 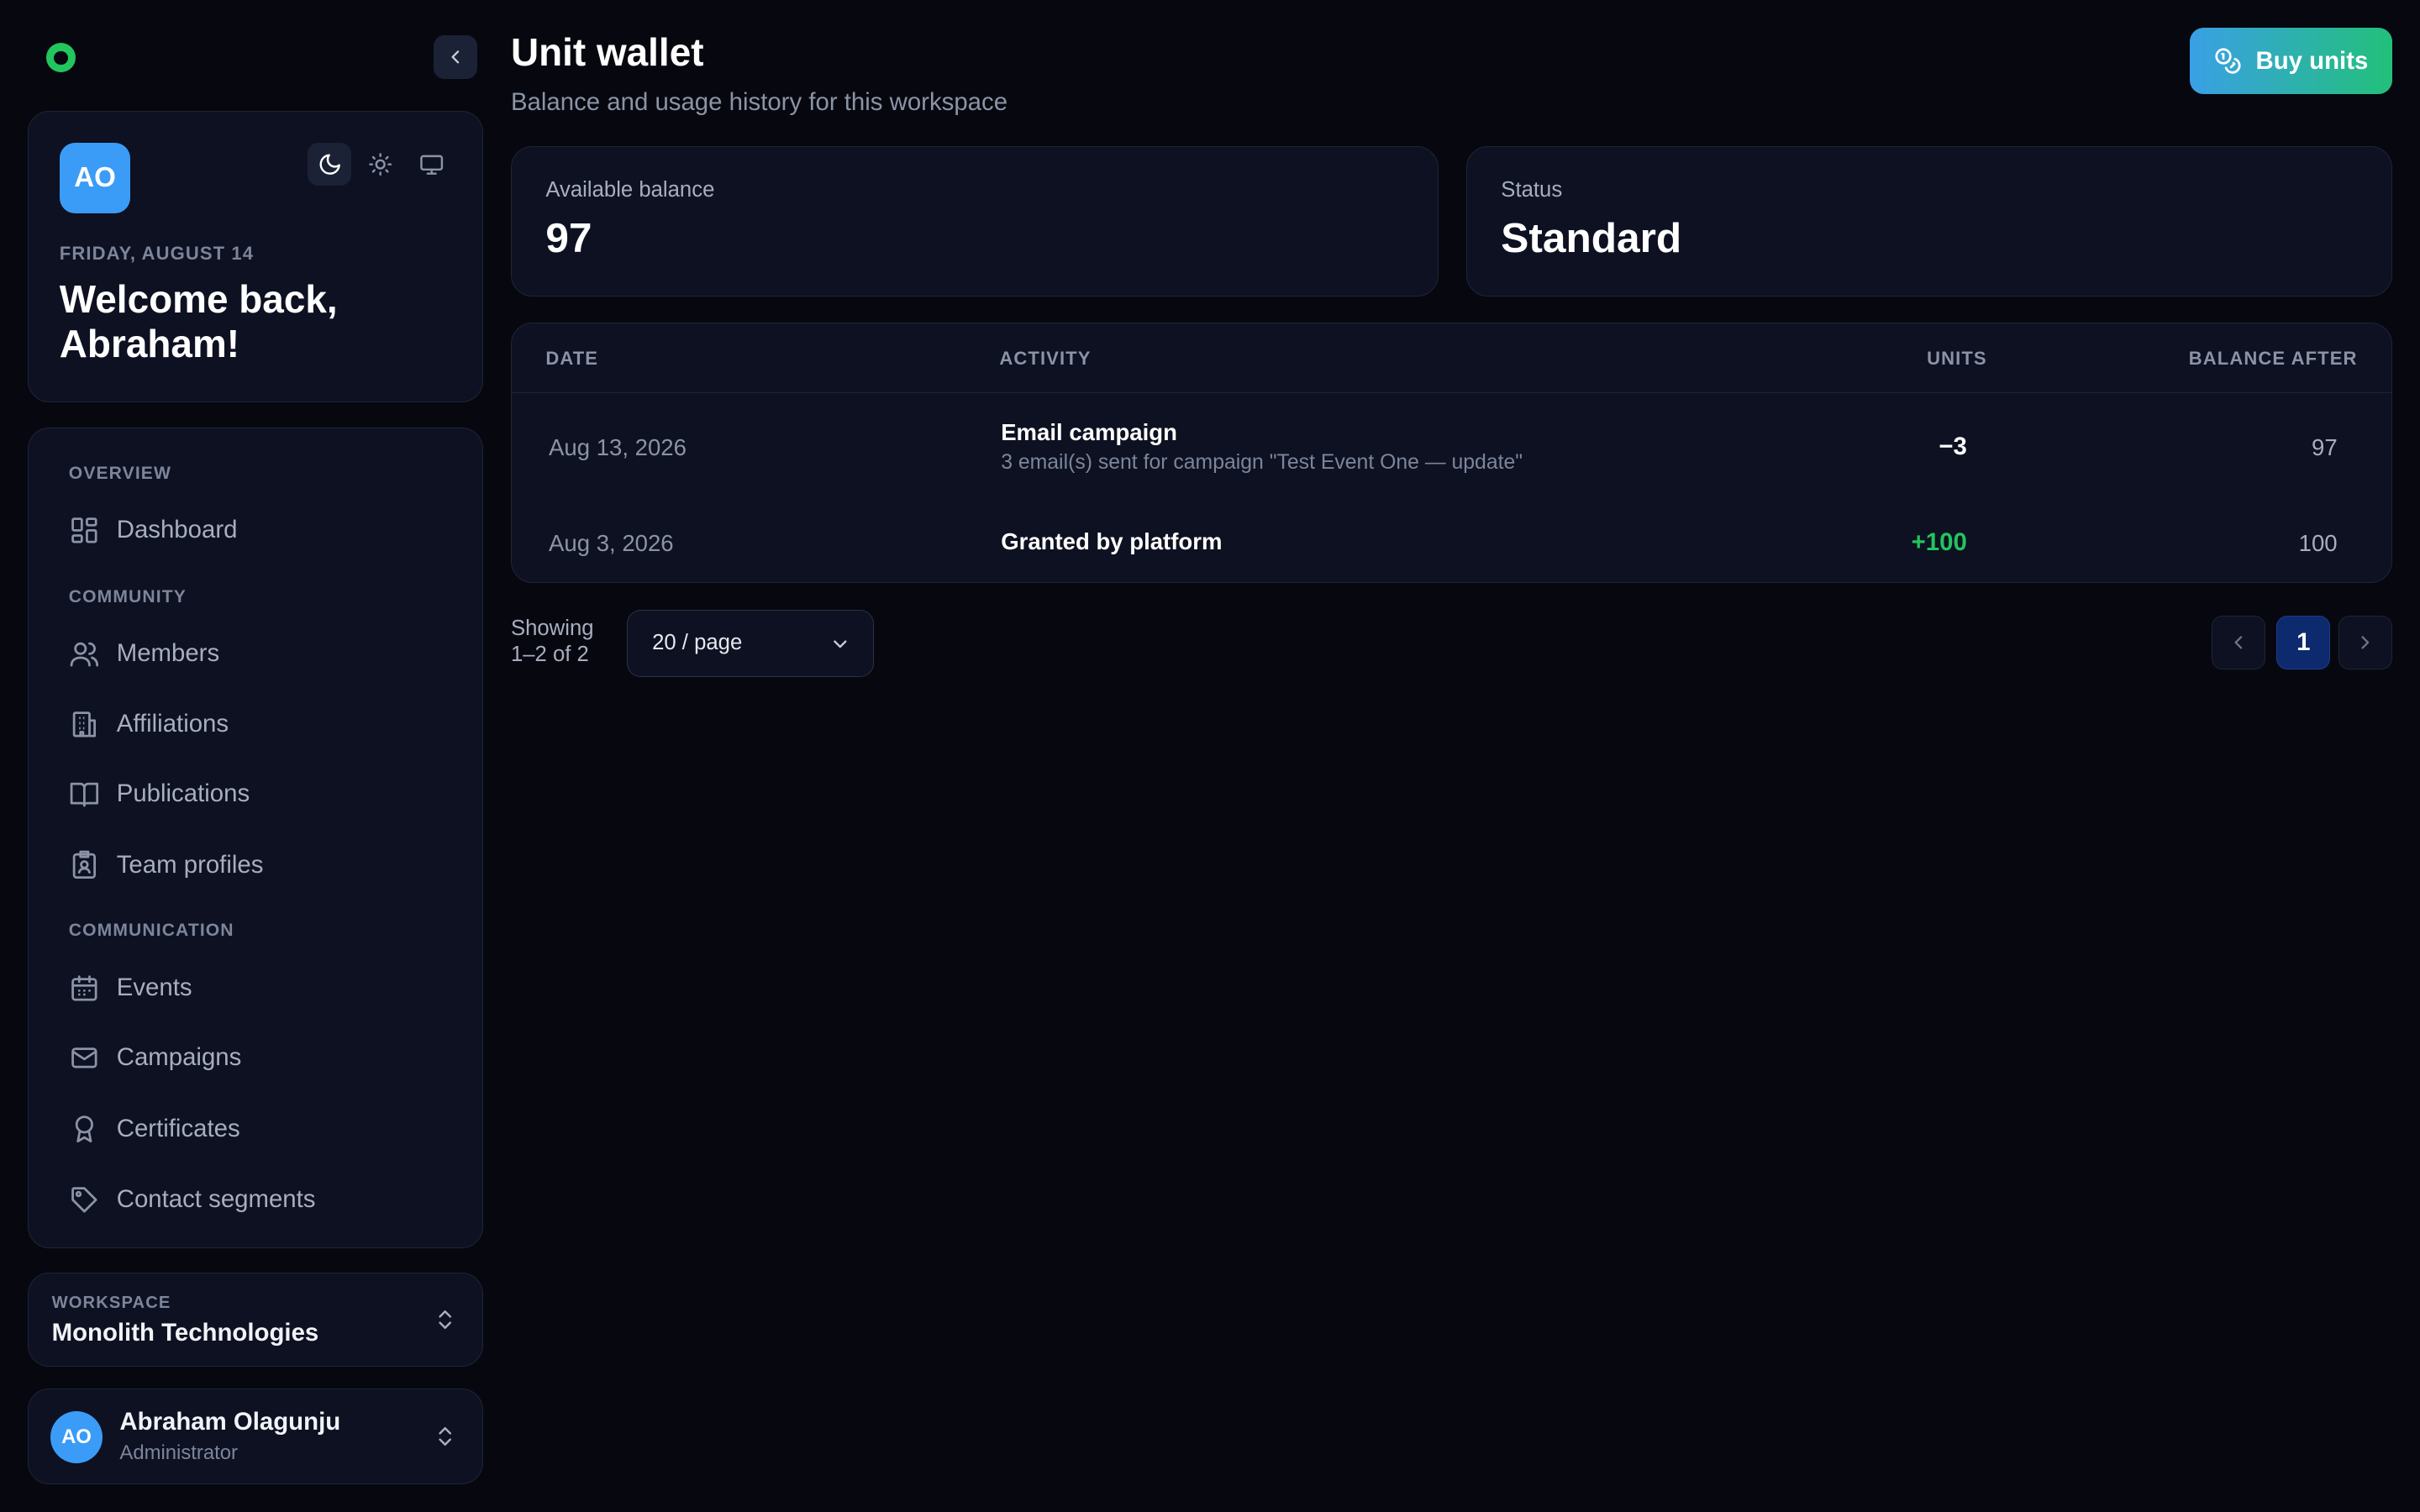 I want to click on welcome-title: Welcome back, Abraham!, so click(x=199, y=321).